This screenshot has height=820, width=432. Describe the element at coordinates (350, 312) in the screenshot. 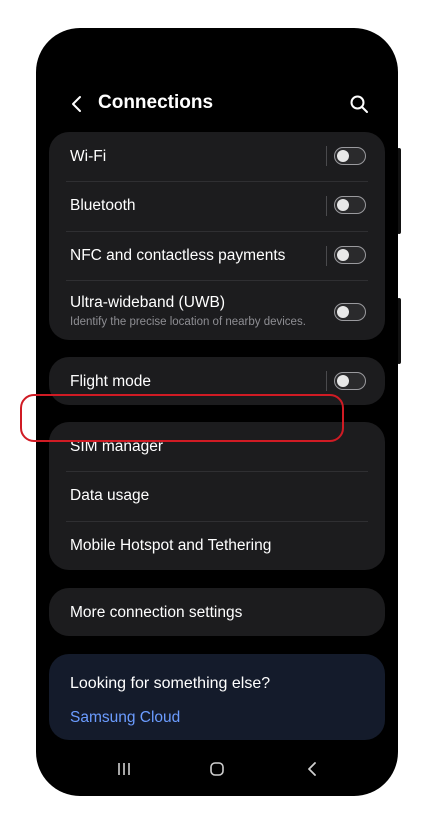

I see `uwb-toggle` at that location.